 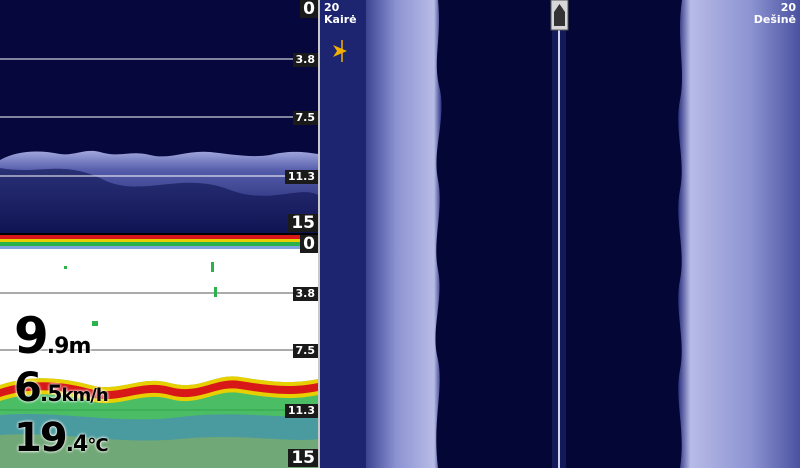 What do you see at coordinates (305, 118) in the screenshot?
I see `down-scale-label-7-5: 7.5` at bounding box center [305, 118].